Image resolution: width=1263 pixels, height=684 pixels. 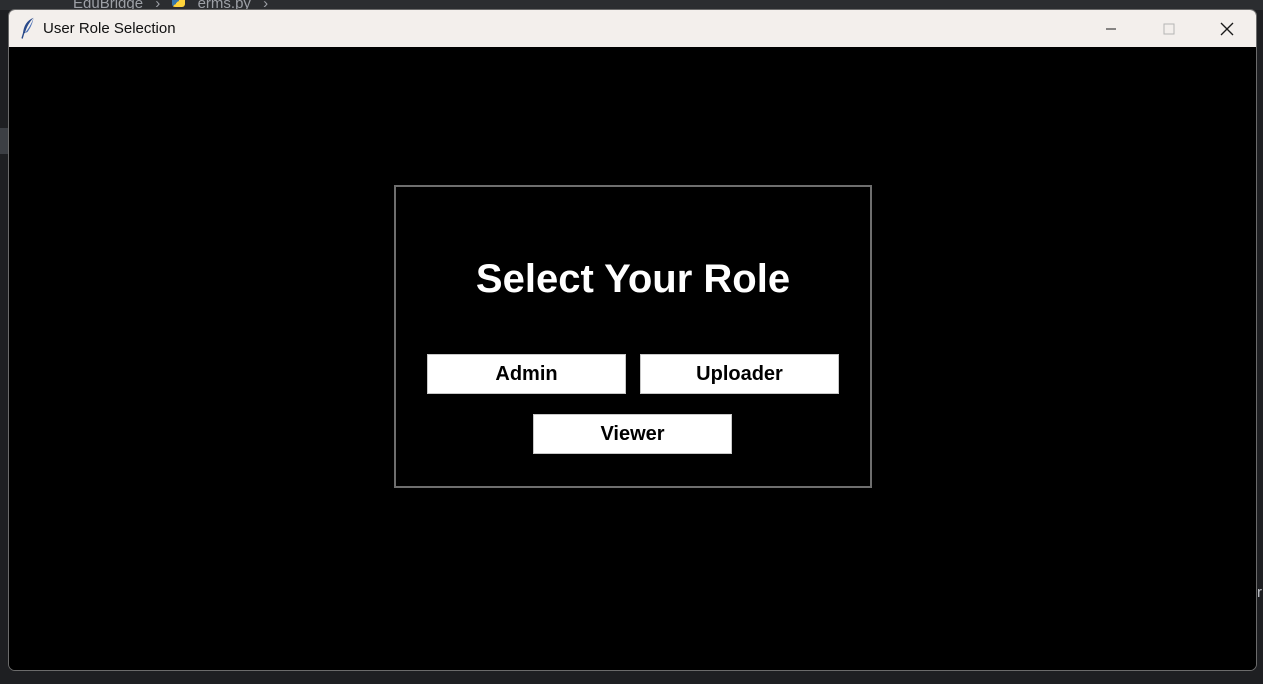 What do you see at coordinates (1259, 592) in the screenshot?
I see `ide-background-text: r` at bounding box center [1259, 592].